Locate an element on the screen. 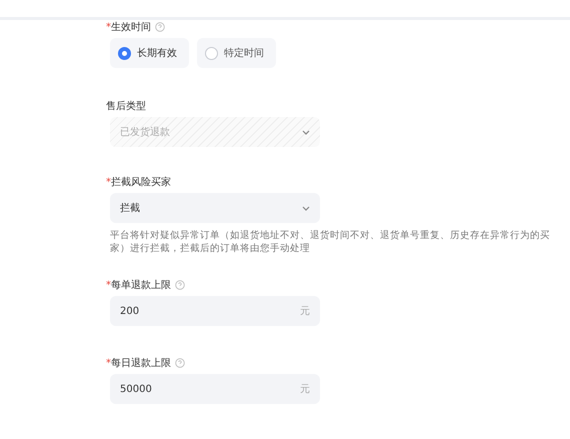 Image resolution: width=570 pixels, height=439 pixels. select-value: 已发货退款 is located at coordinates (145, 132).